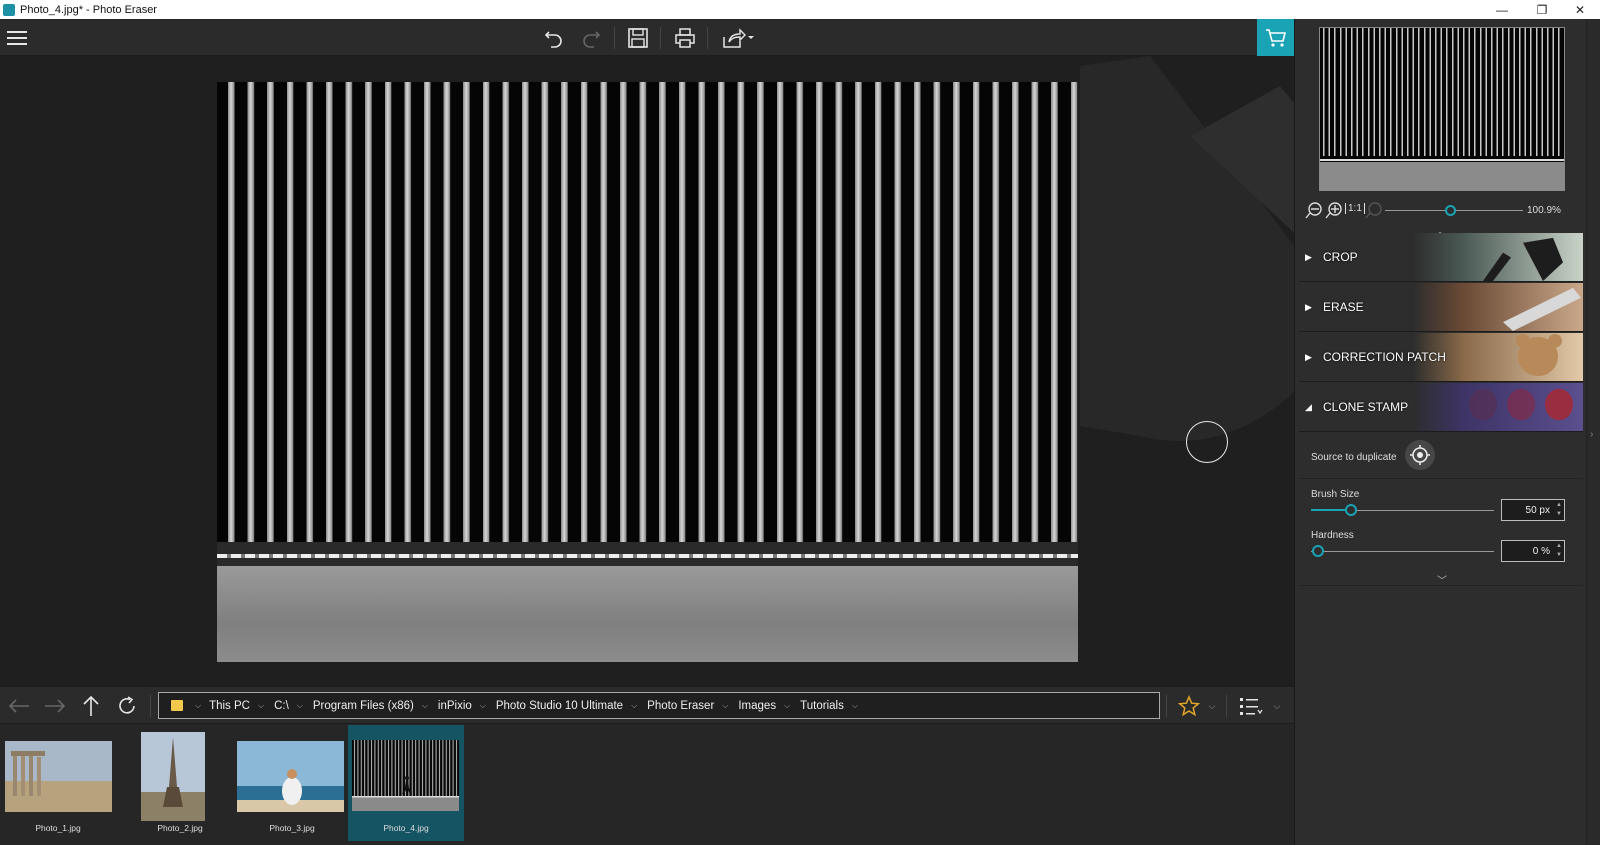  I want to click on tool-crop-label: CROP, so click(1340, 257).